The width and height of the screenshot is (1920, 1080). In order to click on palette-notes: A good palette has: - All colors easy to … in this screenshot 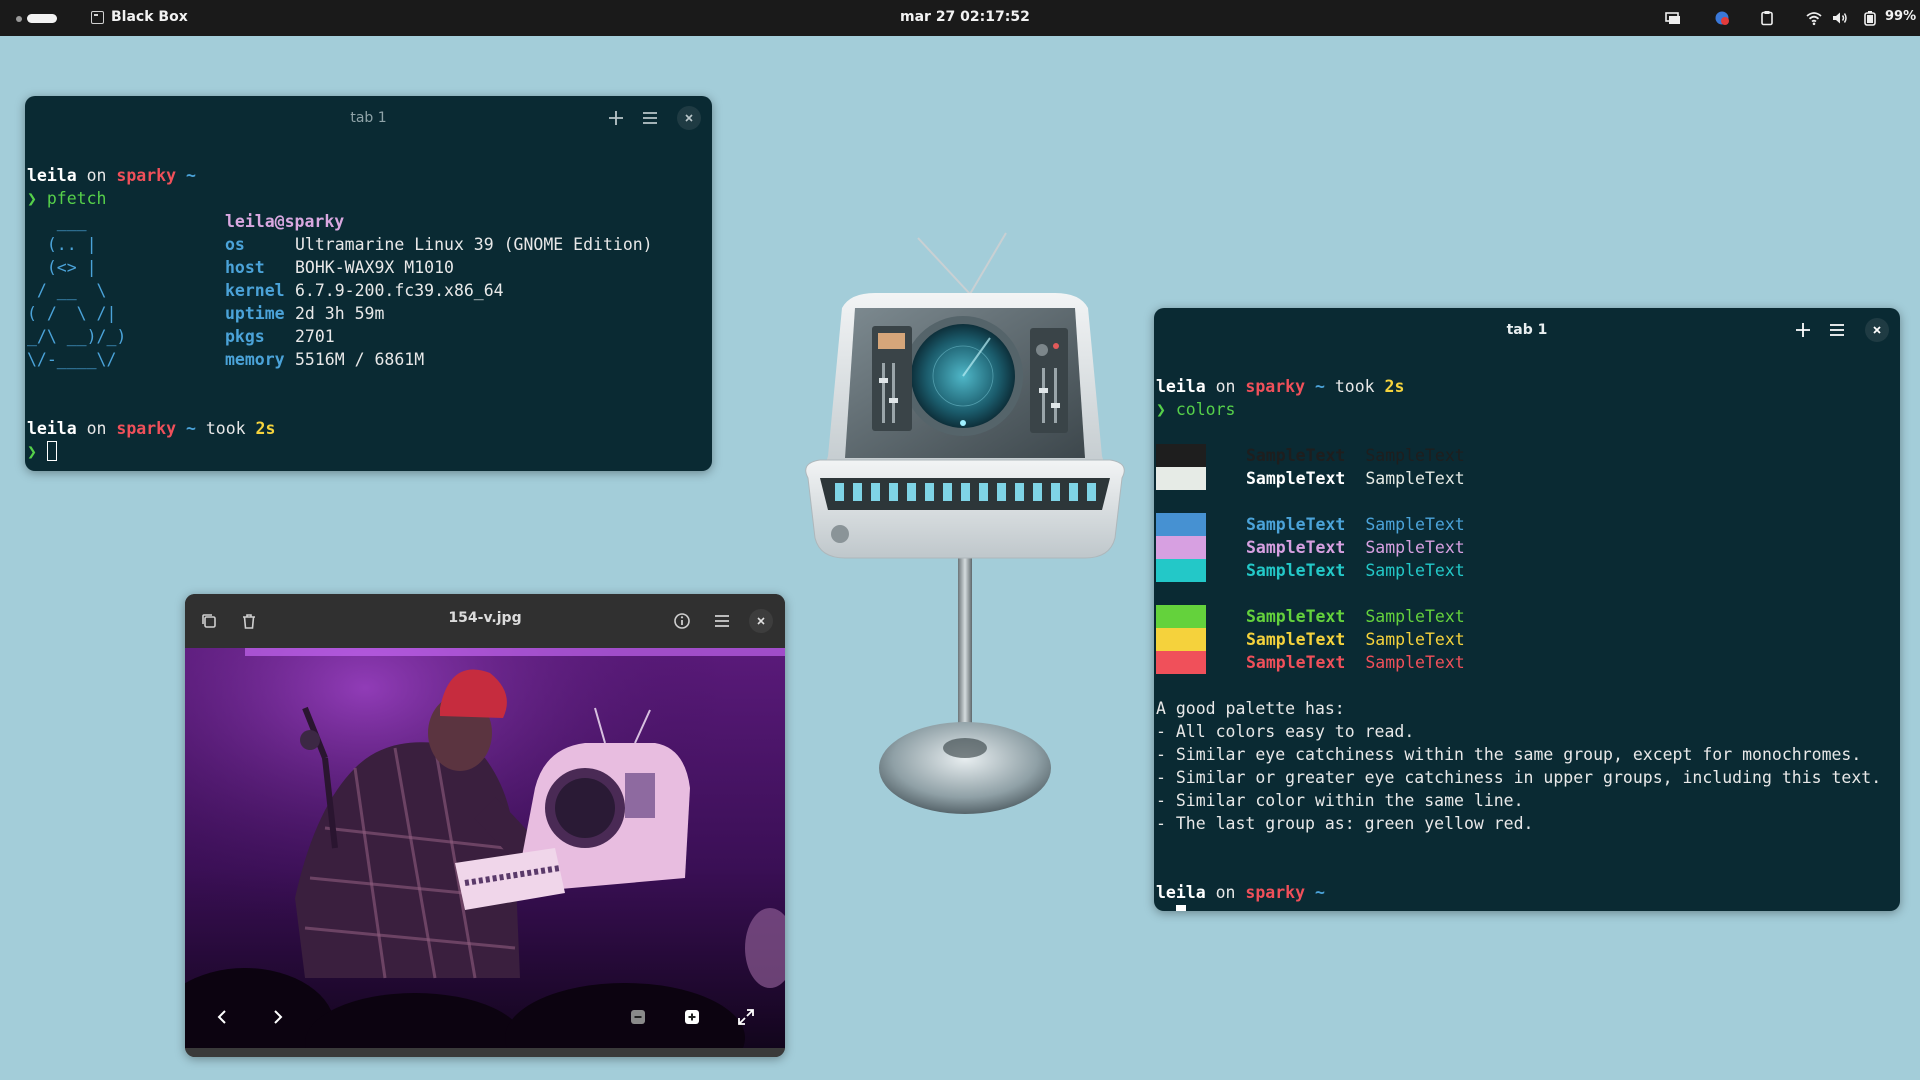, I will do `click(1519, 766)`.